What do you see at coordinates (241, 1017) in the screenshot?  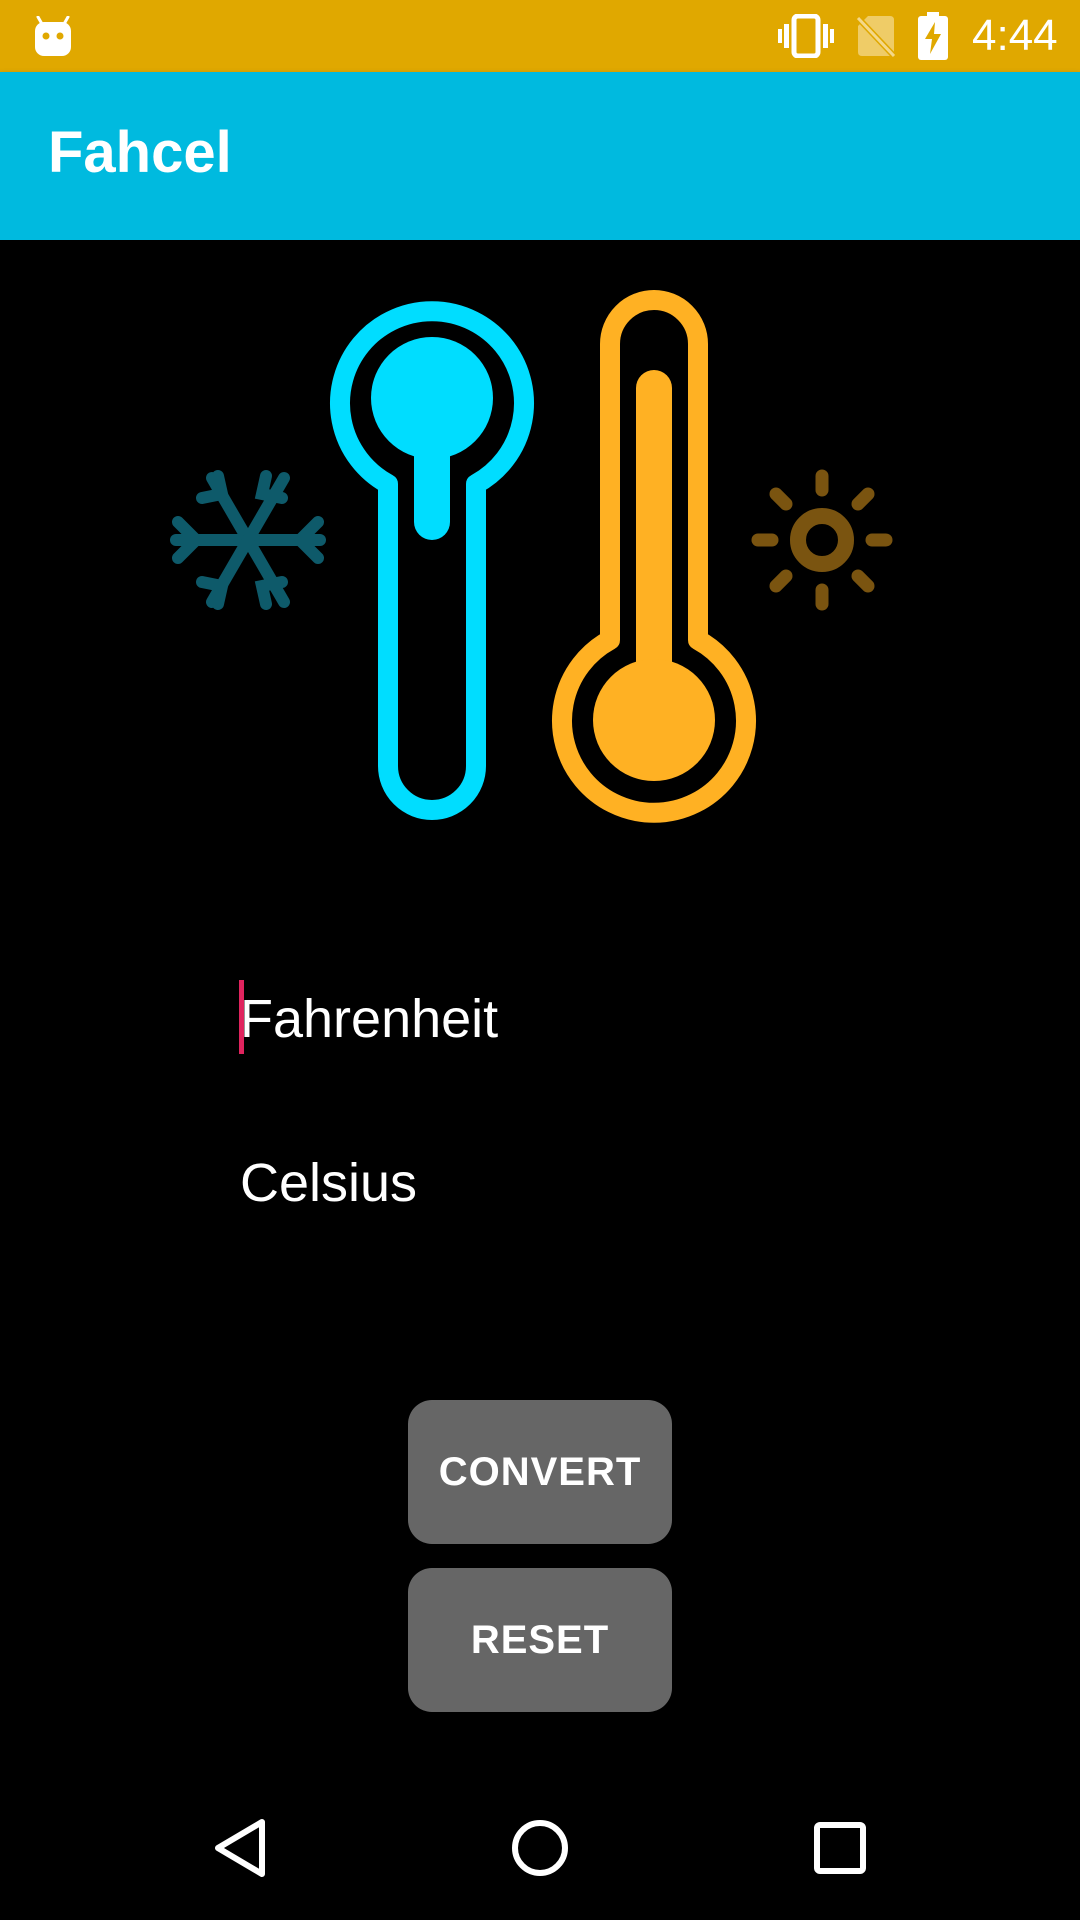 I see `text-cursor` at bounding box center [241, 1017].